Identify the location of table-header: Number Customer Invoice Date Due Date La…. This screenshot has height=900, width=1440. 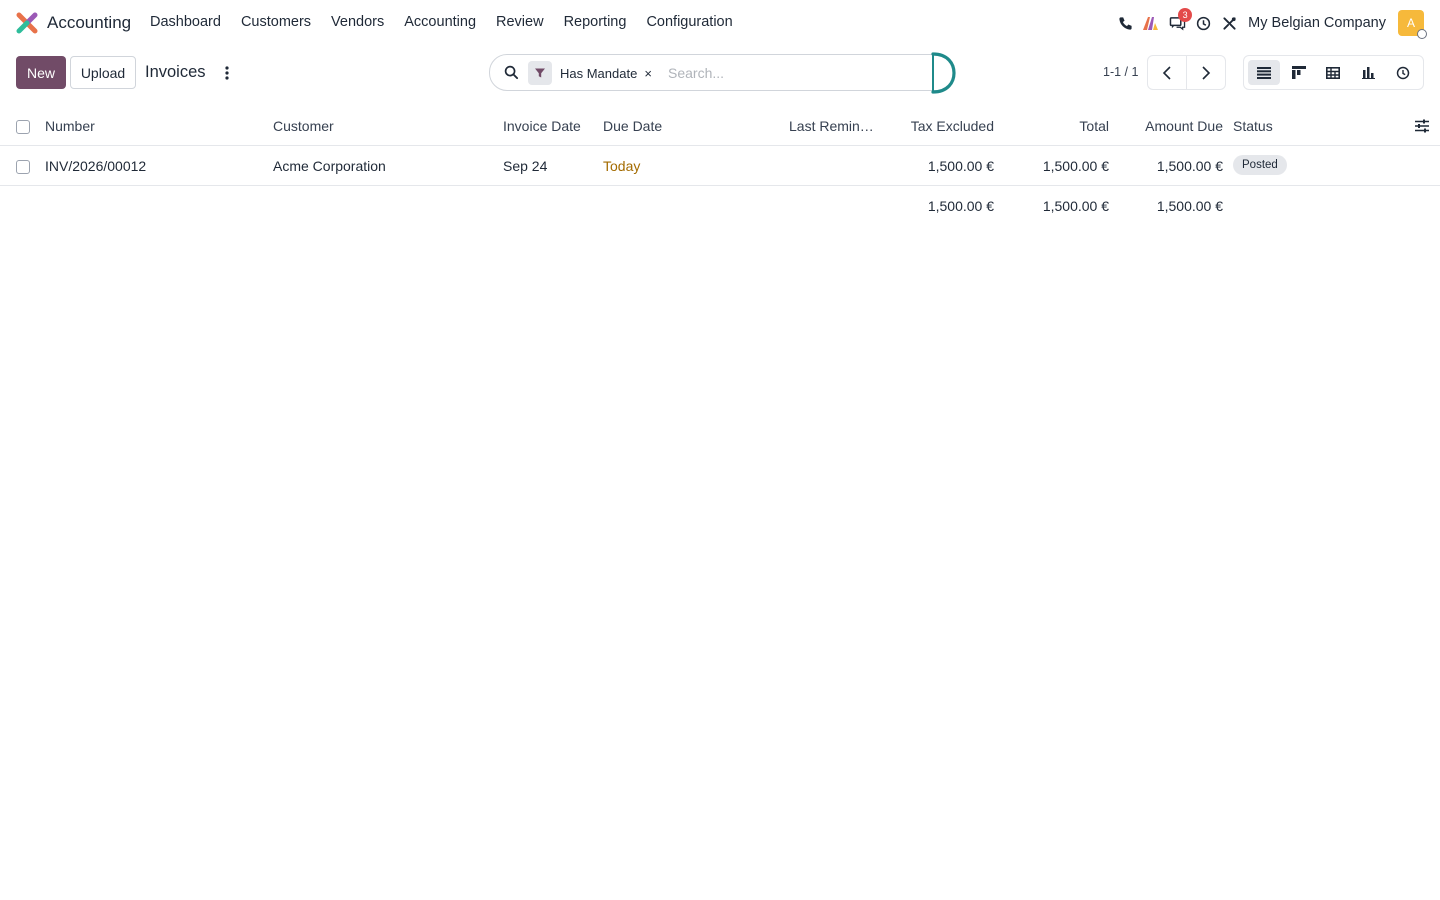
(720, 126).